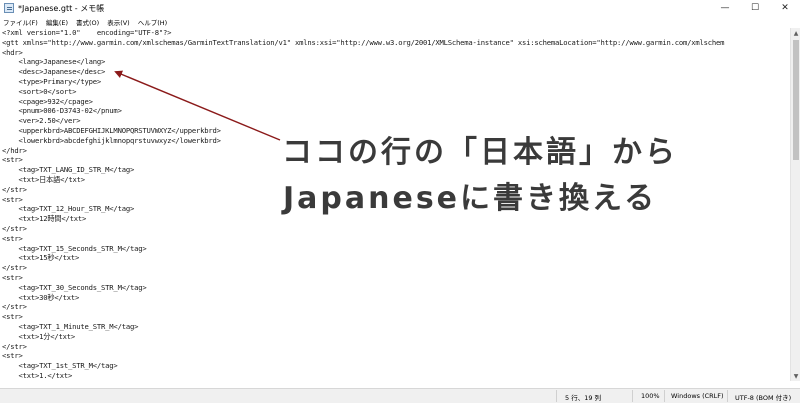 Image resolution: width=800 pixels, height=403 pixels. I want to click on editor-line: <tag>TXT_15_Seconds_STR_M</tag>, so click(74, 248).